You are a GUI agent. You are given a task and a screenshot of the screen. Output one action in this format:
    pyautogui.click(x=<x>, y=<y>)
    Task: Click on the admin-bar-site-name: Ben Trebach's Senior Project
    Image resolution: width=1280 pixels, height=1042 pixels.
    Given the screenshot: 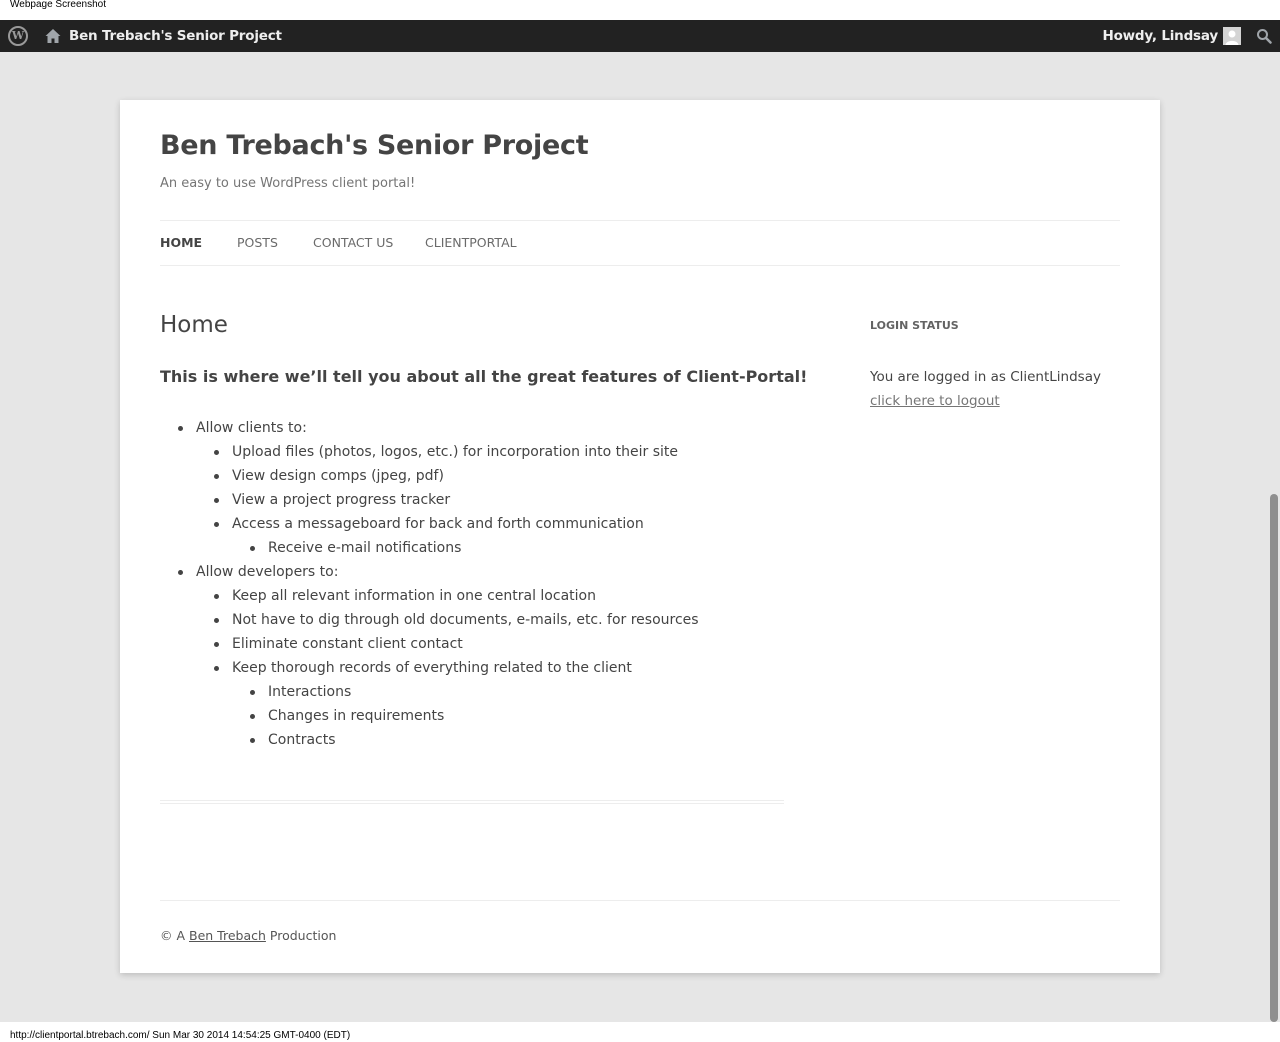 What is the action you would take?
    pyautogui.click(x=175, y=36)
    